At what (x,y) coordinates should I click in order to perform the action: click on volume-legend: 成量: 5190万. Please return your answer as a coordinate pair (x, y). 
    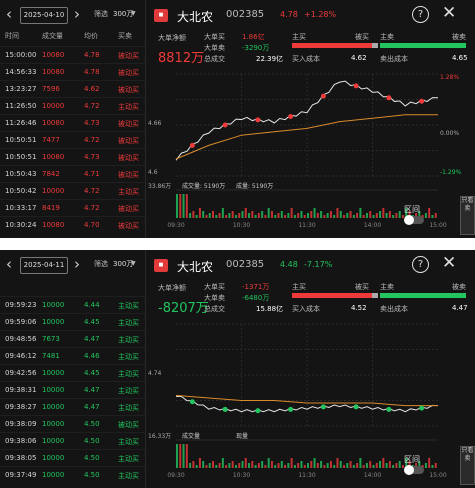
    Looking at the image, I should click on (254, 186).